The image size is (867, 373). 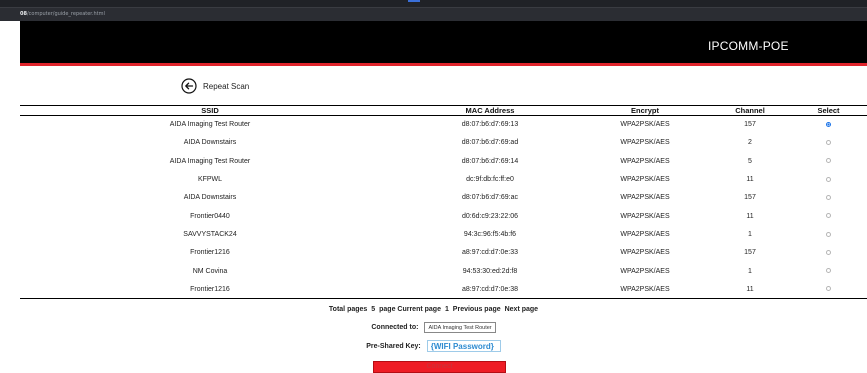 I want to click on table-header-row: SSID MAC Address Encrypt Channel Select, so click(x=443, y=110).